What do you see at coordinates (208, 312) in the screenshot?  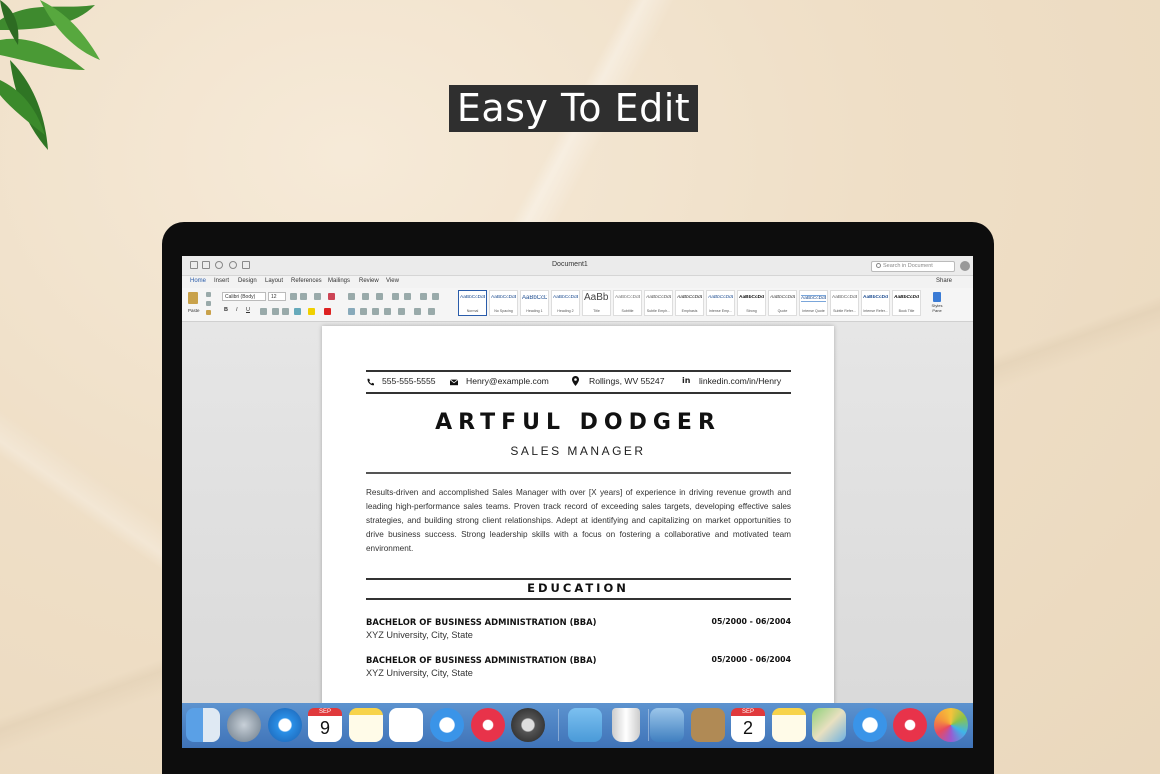 I see `format-painter-icon` at bounding box center [208, 312].